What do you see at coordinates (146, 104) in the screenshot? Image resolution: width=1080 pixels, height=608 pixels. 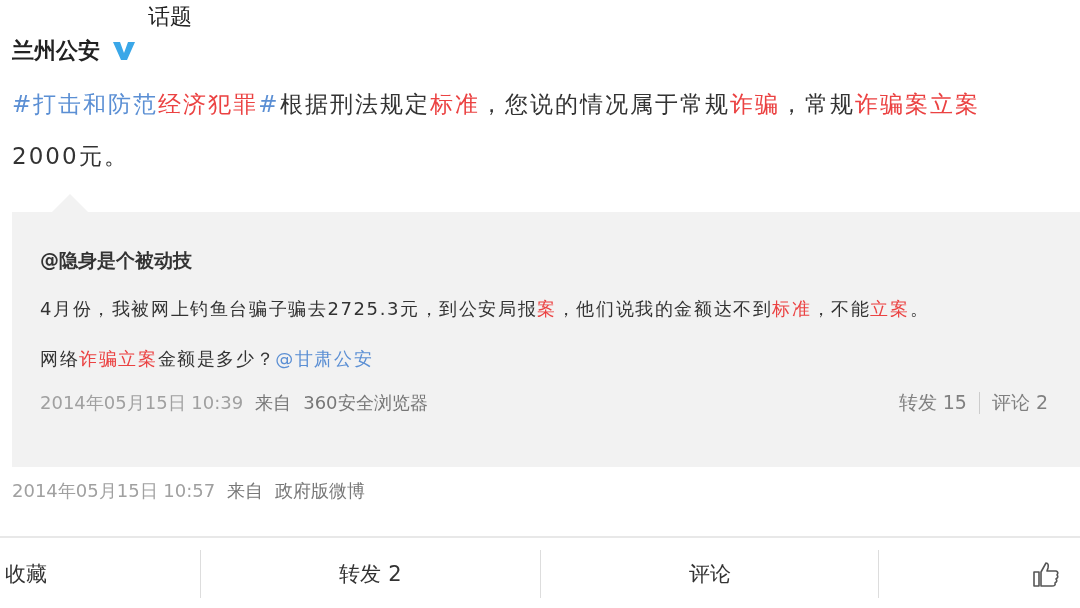 I see `topic-link: #打击和防范经济犯罪#` at bounding box center [146, 104].